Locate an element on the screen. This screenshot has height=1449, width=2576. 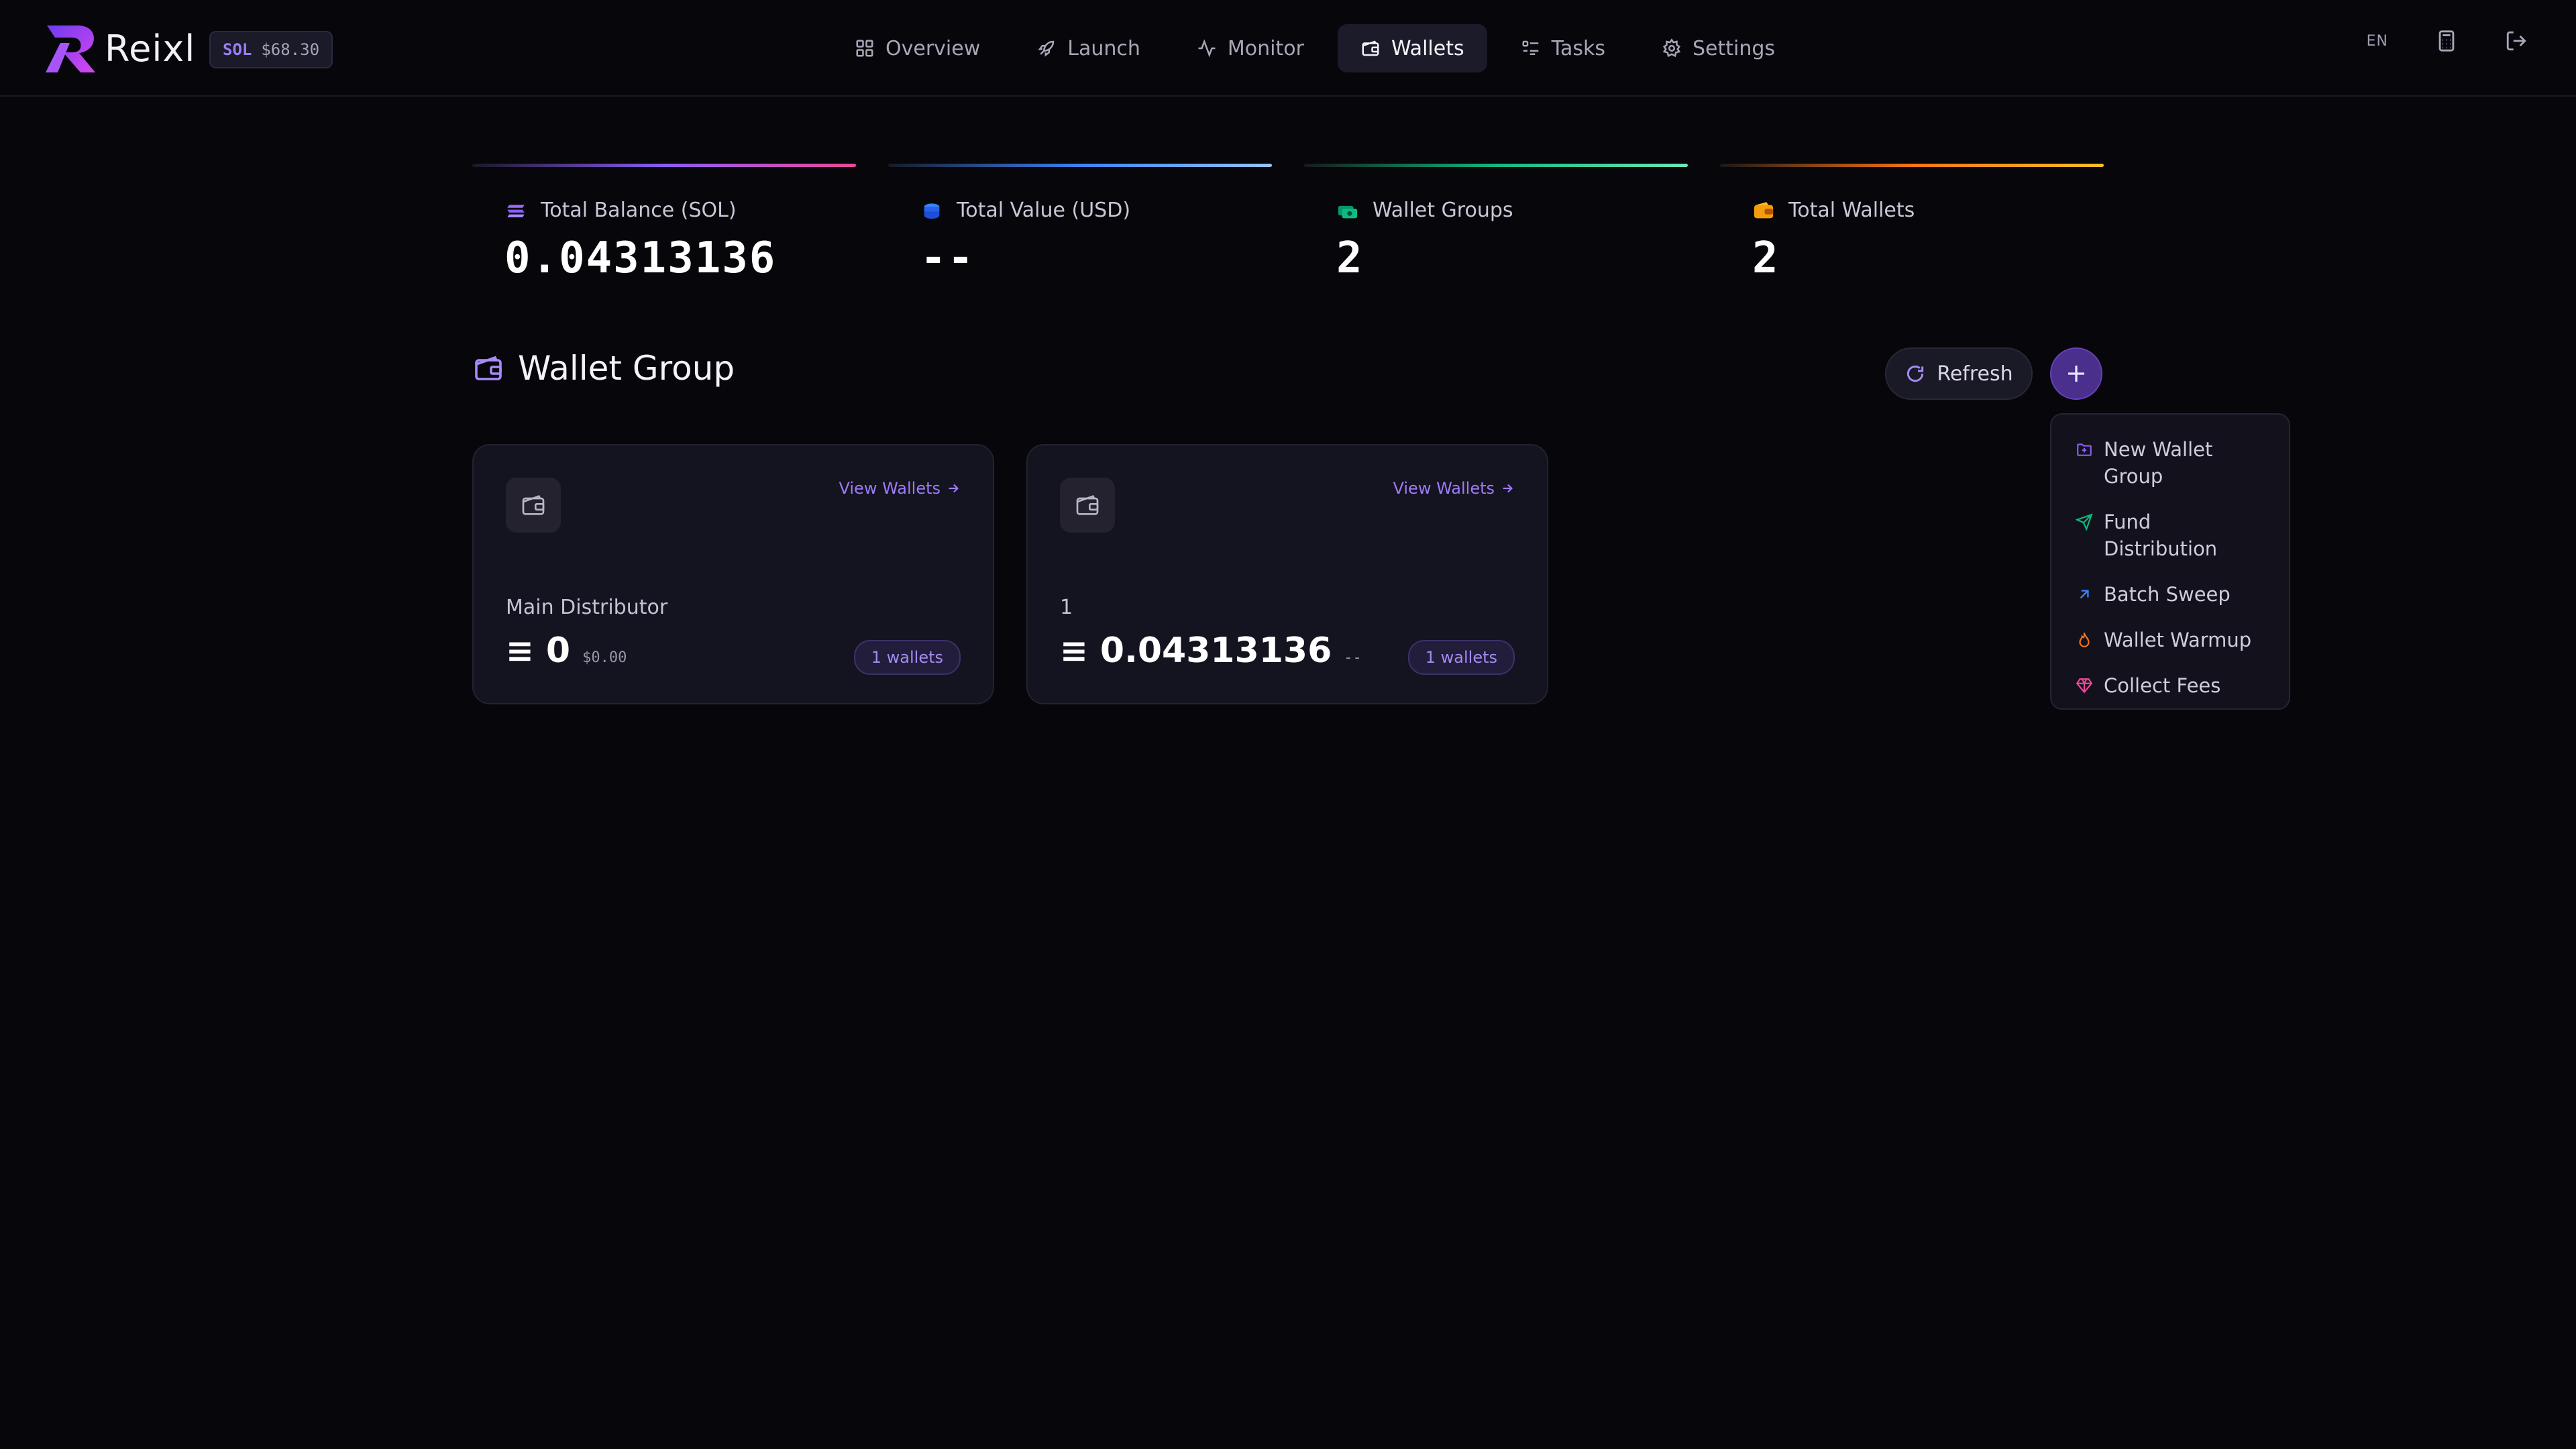
stat-label: Total Value (USD) is located at coordinates (1044, 210).